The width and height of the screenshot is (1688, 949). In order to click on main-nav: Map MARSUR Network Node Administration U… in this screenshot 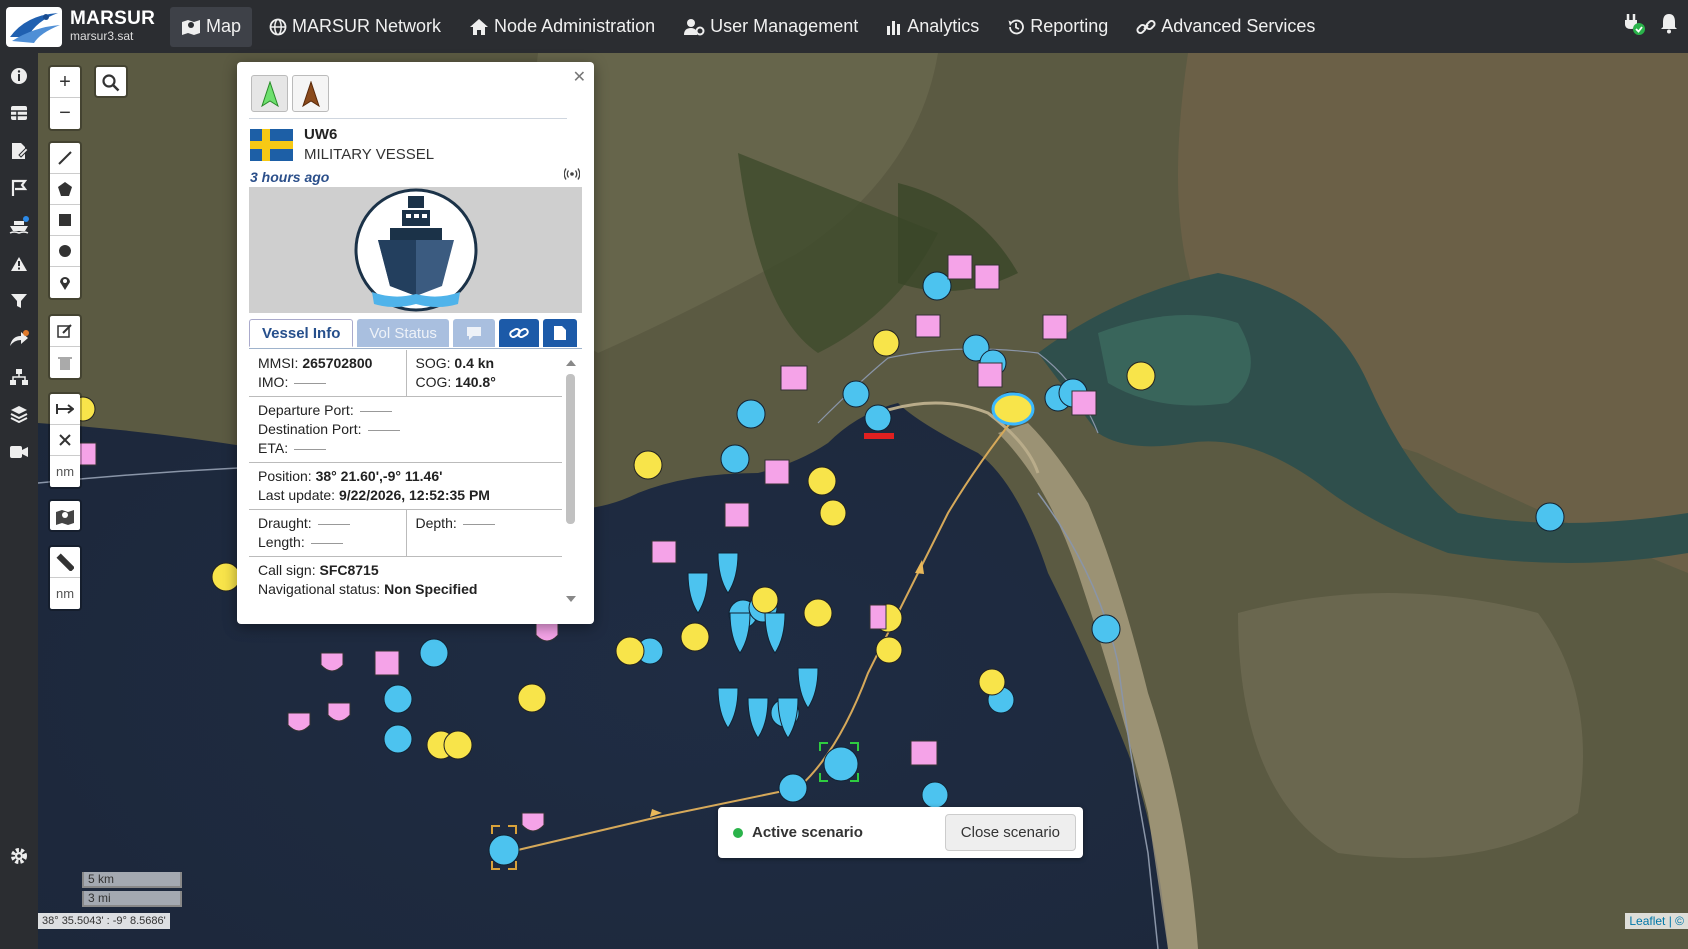, I will do `click(751, 26)`.